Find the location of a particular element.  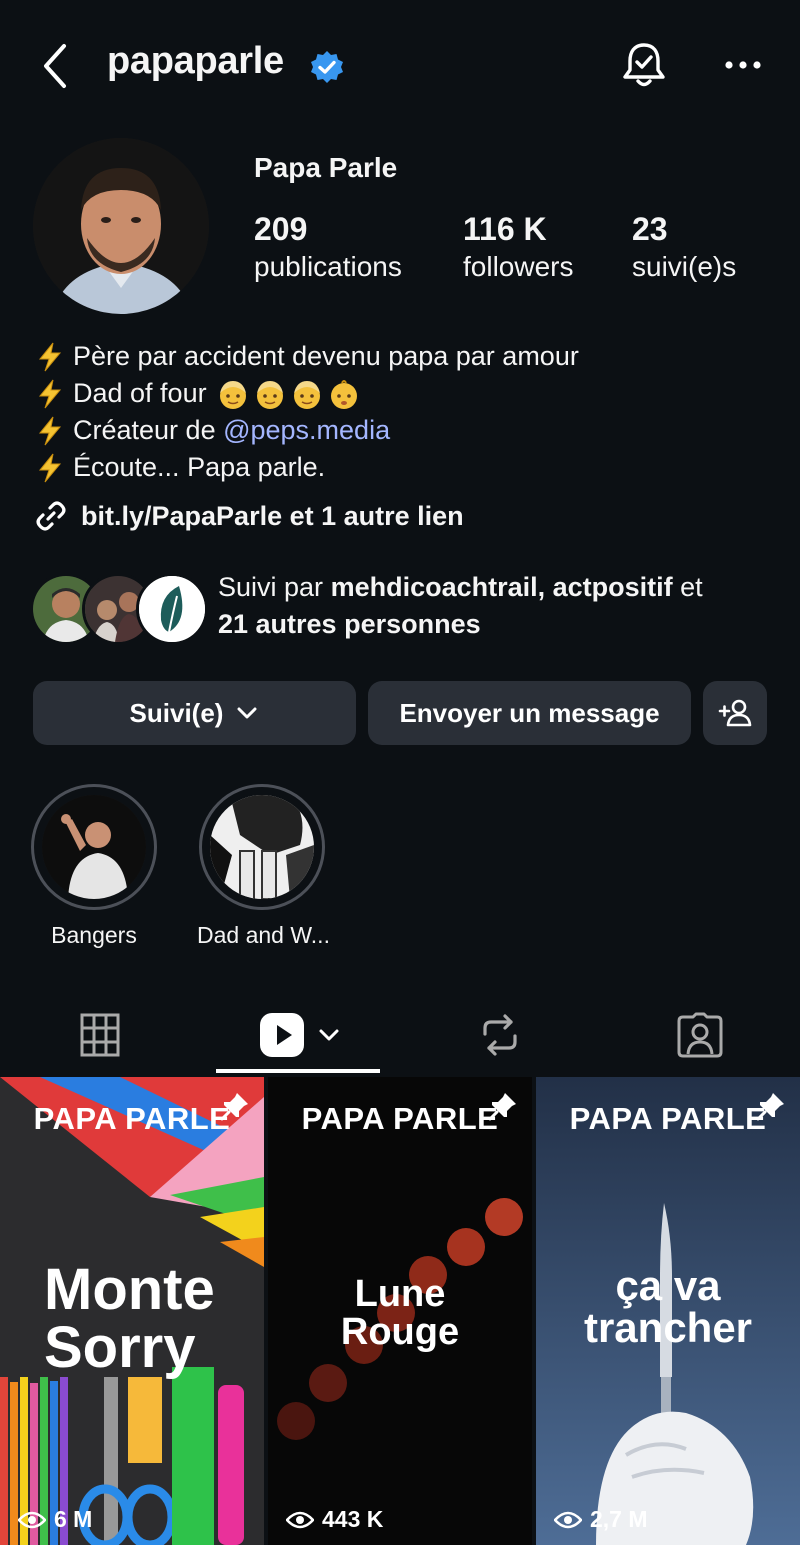

add-person-icon is located at coordinates (735, 713).